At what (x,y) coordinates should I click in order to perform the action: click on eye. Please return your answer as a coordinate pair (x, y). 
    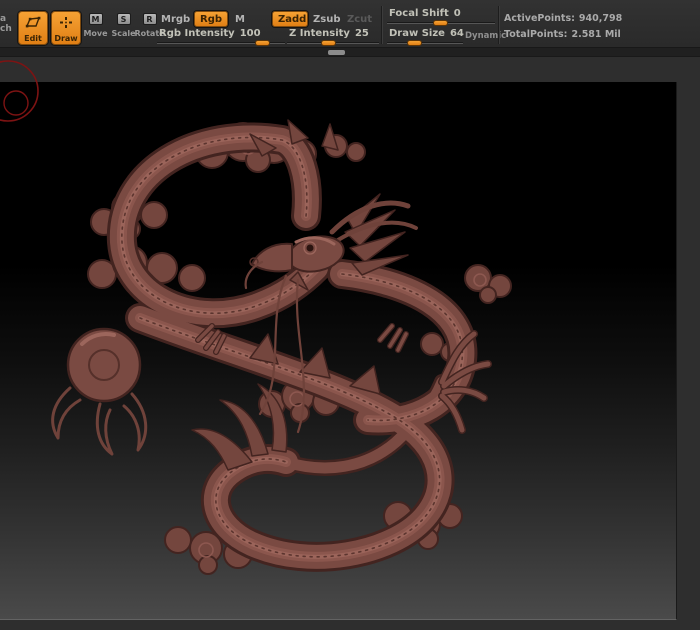
    Looking at the image, I should click on (310, 248).